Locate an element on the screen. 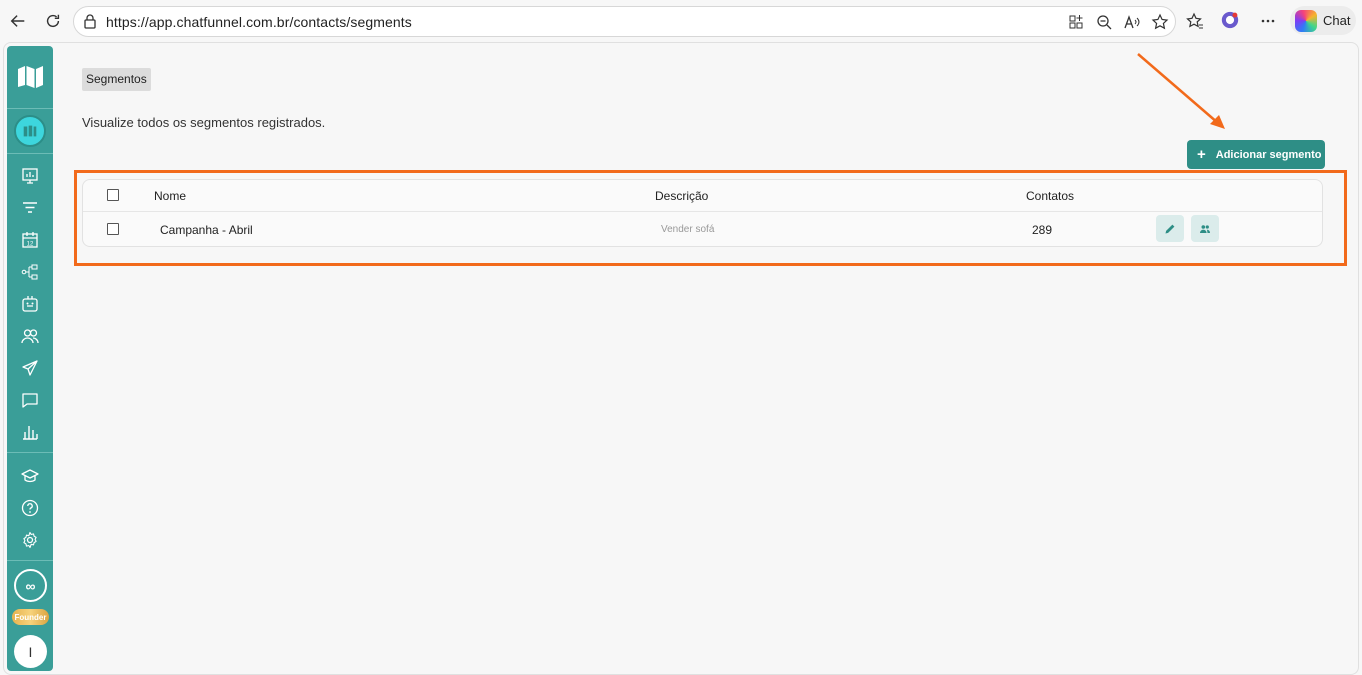  column-header-name: Nome is located at coordinates (170, 196).